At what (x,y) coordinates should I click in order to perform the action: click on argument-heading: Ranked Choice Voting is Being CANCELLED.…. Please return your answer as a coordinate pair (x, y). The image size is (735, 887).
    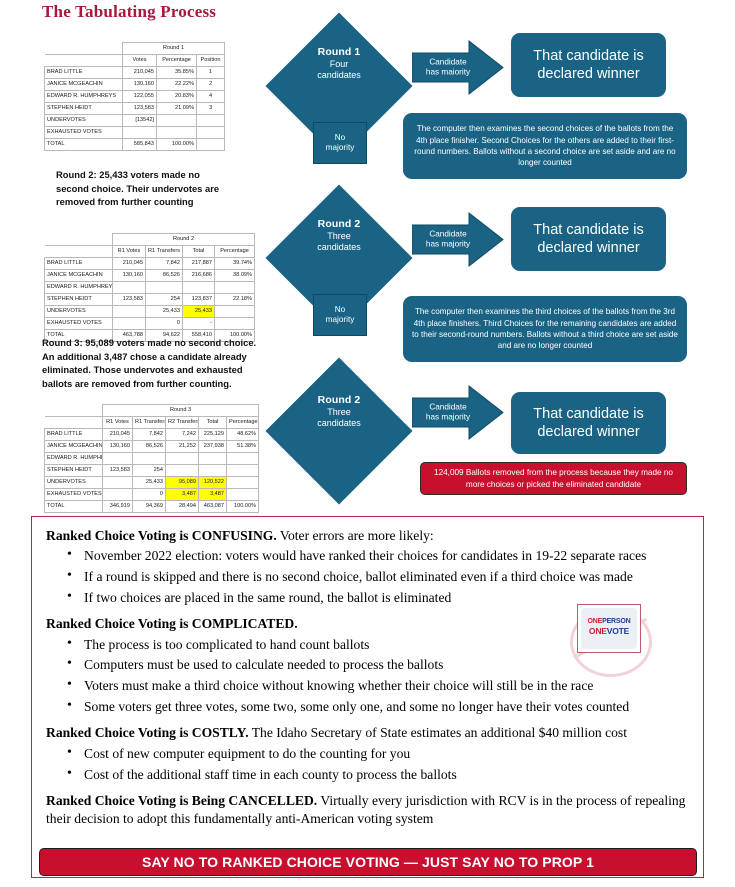
    Looking at the image, I should click on (367, 809).